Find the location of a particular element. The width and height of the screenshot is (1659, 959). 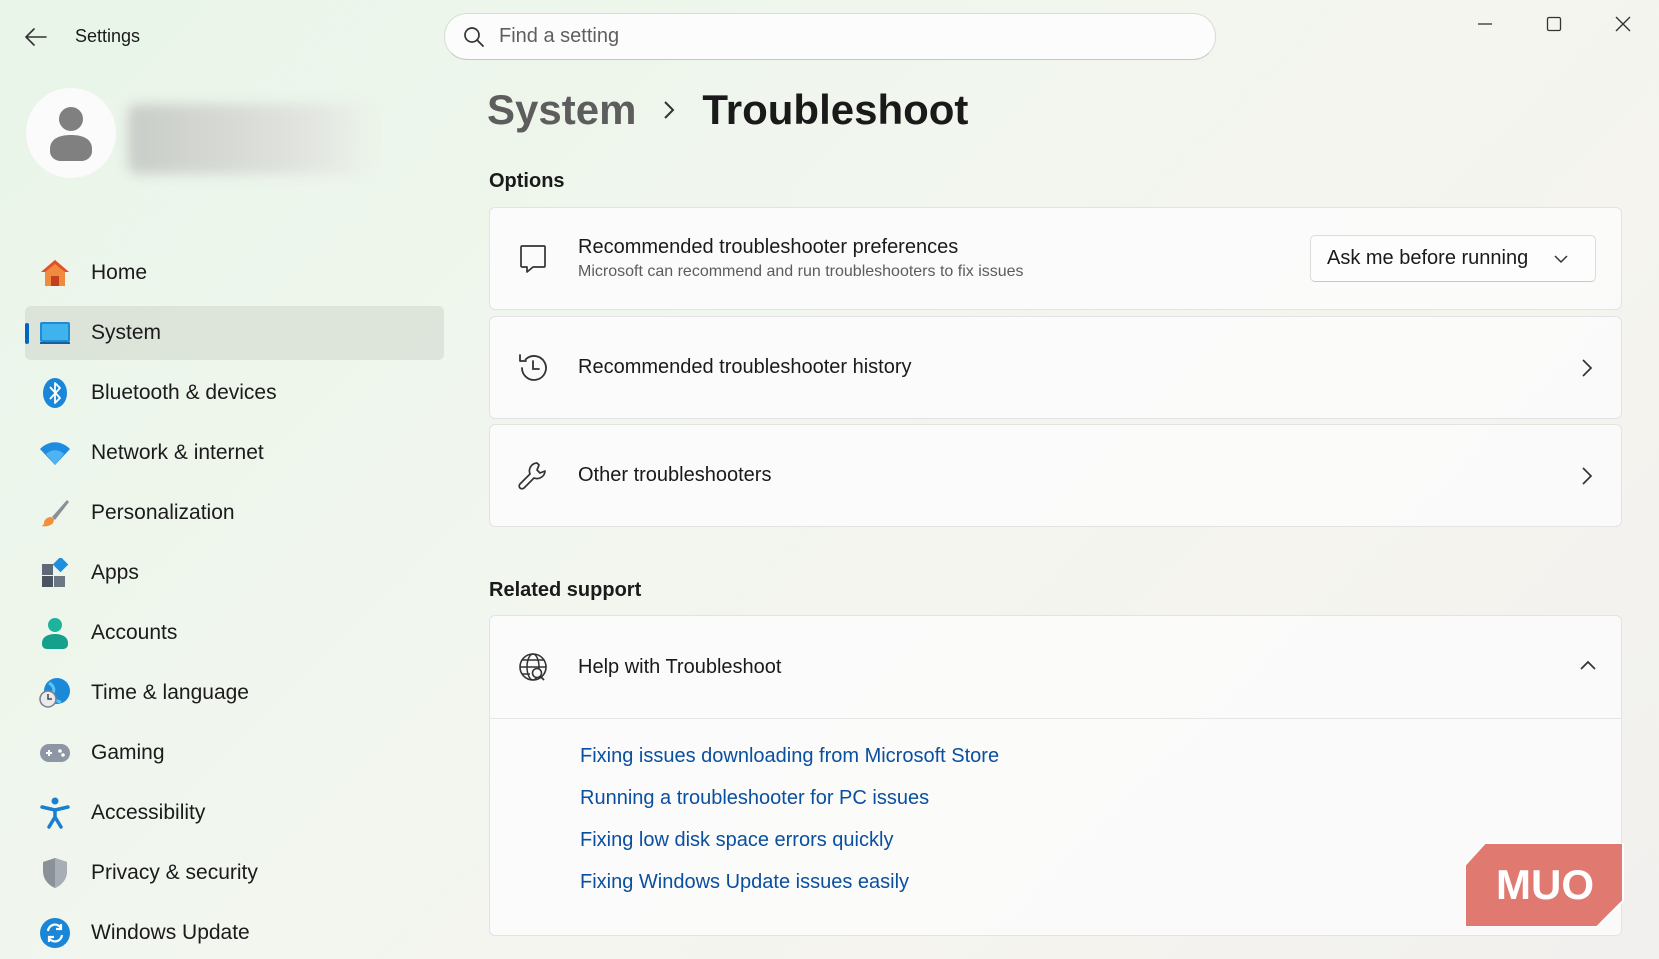

sidebar-item-label: Accessibility is located at coordinates (148, 812).